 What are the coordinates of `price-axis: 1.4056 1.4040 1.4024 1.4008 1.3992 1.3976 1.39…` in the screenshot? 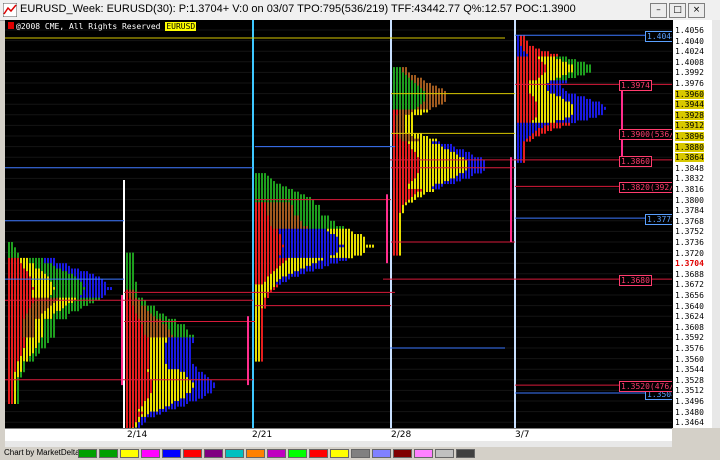 It's located at (692, 224).